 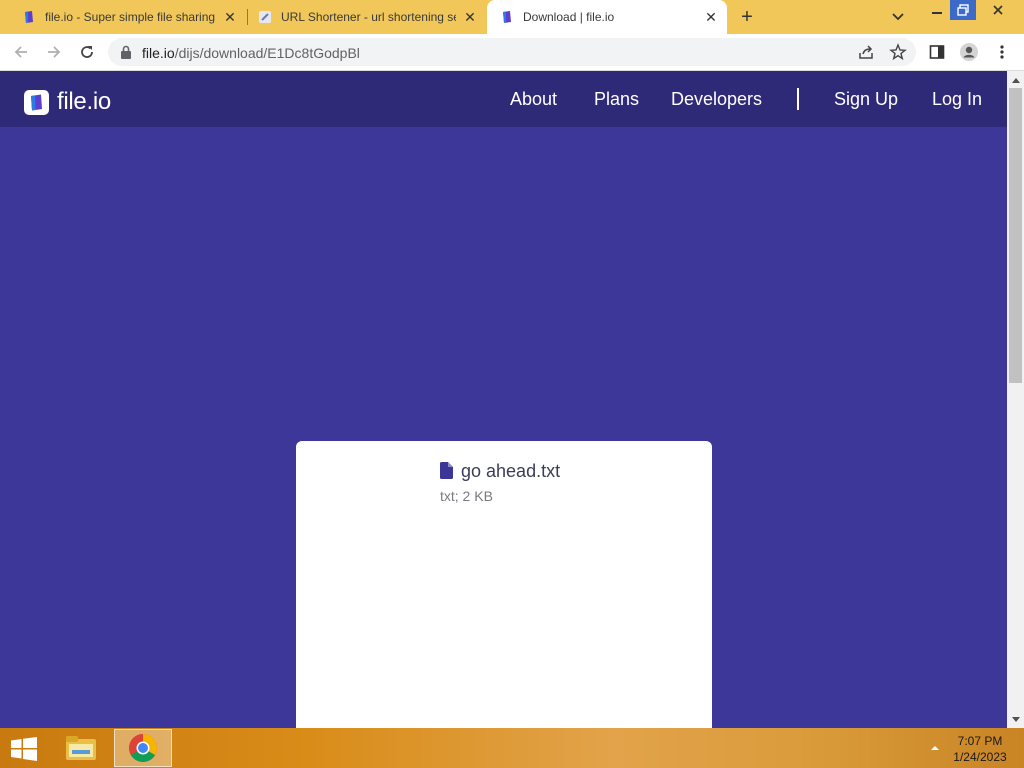 I want to click on taskbar-file-explorer, so click(x=81, y=748).